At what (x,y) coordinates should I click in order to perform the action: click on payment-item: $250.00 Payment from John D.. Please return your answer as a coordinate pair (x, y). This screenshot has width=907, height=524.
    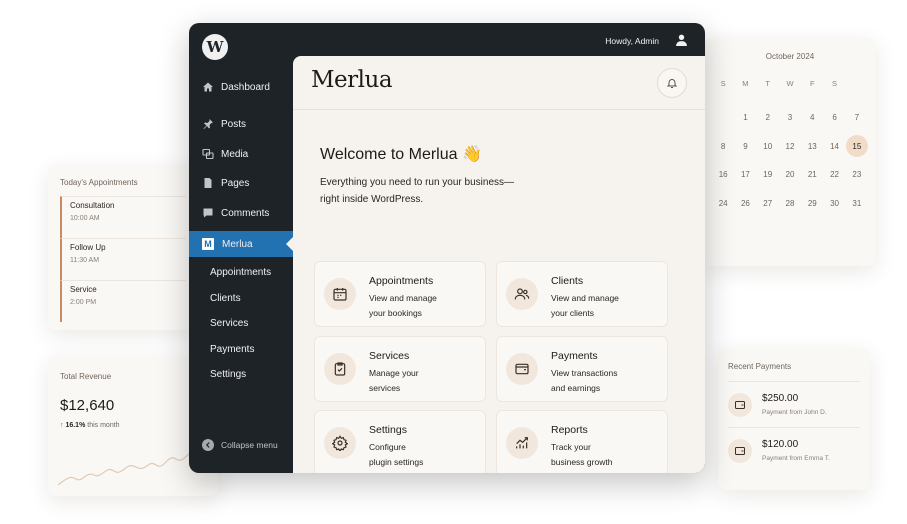
    Looking at the image, I should click on (794, 404).